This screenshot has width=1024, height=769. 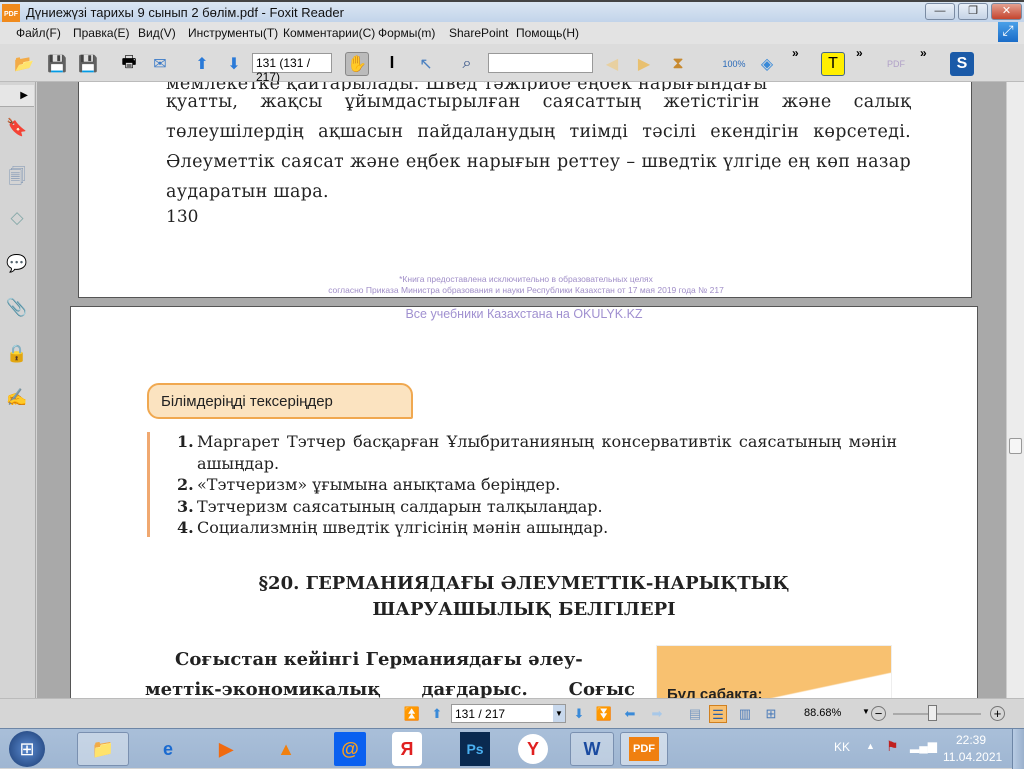 What do you see at coordinates (168, 749) in the screenshot?
I see `taskbar-internet-explorer-icon: e` at bounding box center [168, 749].